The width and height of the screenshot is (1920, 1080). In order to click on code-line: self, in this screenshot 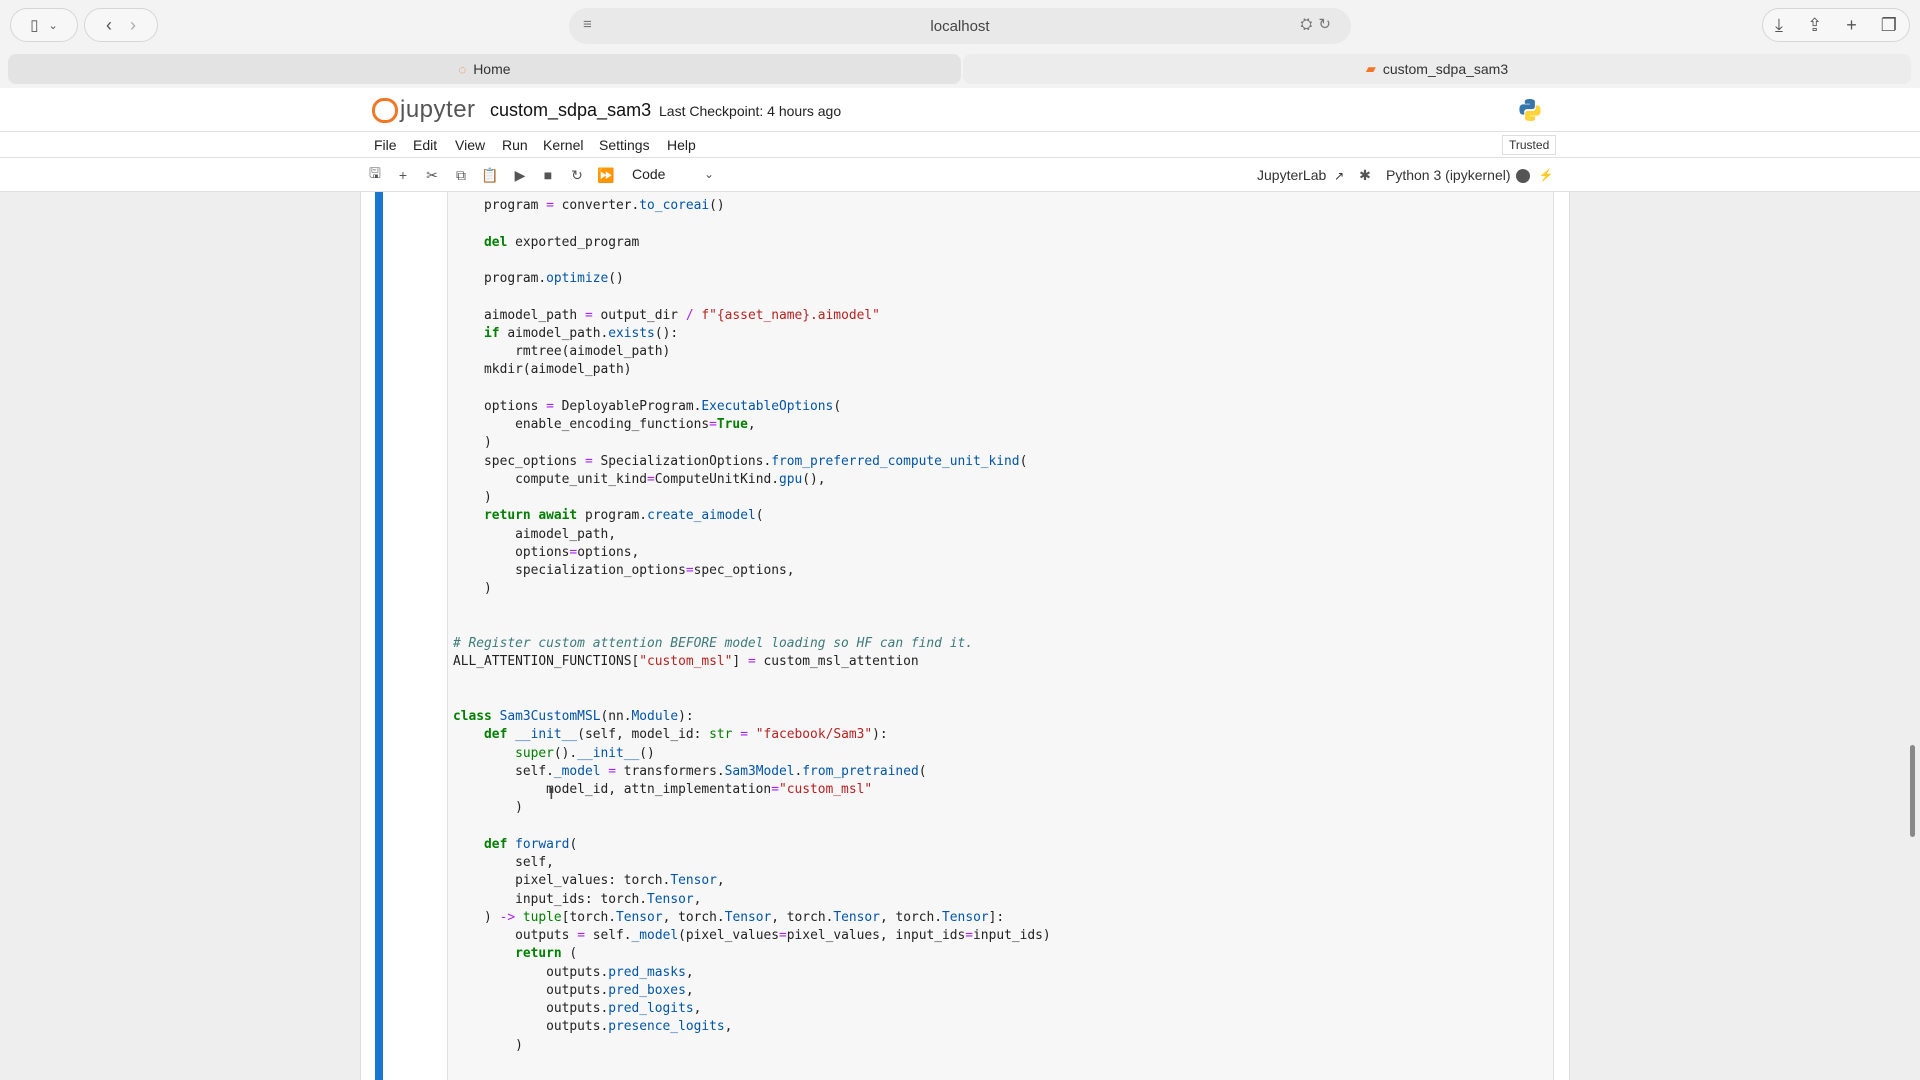, I will do `click(752, 863)`.